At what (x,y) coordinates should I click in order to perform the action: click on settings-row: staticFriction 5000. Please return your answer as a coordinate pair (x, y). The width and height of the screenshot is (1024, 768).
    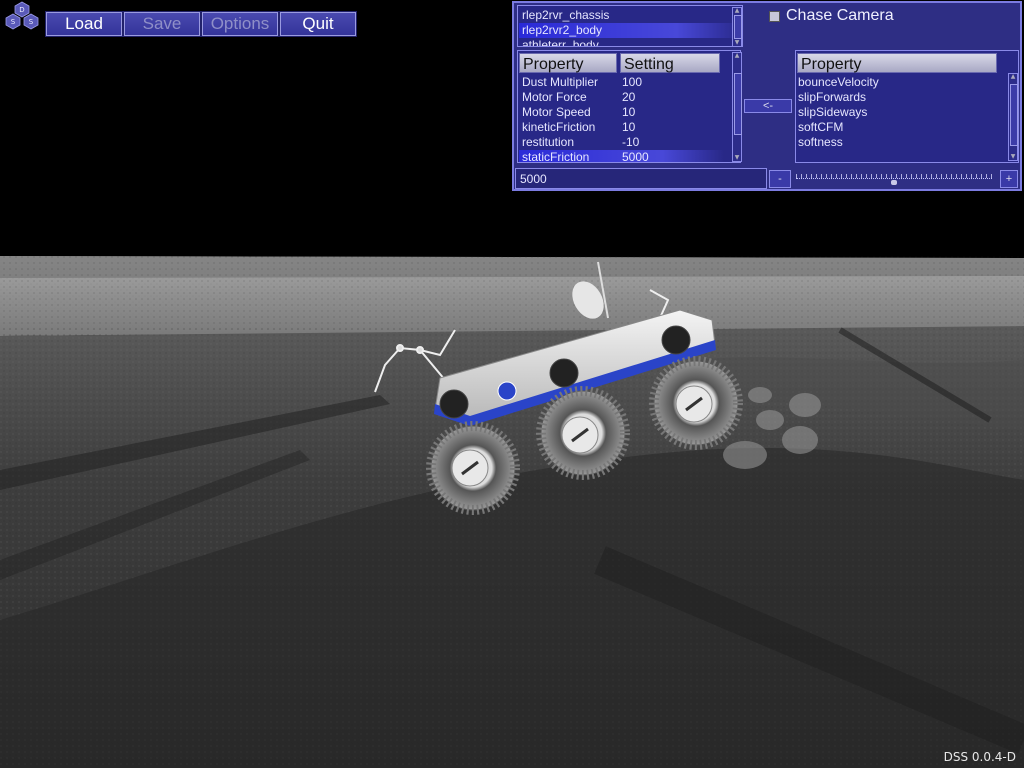
    Looking at the image, I should click on (621, 156).